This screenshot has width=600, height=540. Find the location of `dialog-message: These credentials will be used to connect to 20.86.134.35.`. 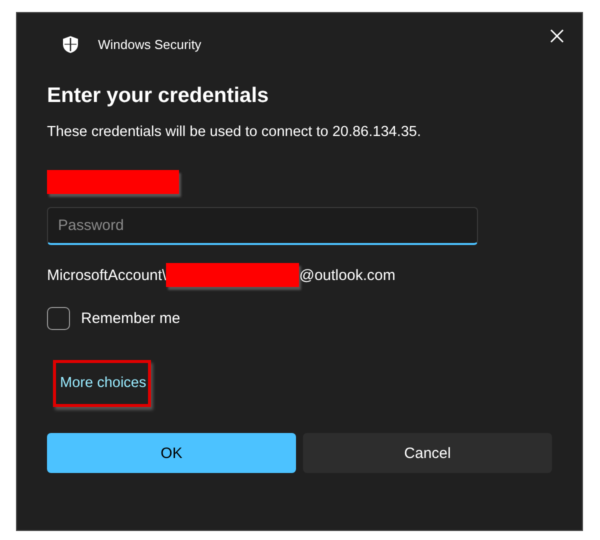

dialog-message: These credentials will be used to connect to 20.86.134.35. is located at coordinates (234, 132).